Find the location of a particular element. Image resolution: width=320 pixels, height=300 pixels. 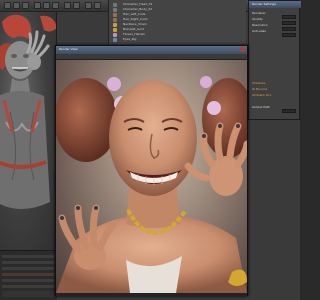

paint-tool-button is located at coordinates (76, 5).